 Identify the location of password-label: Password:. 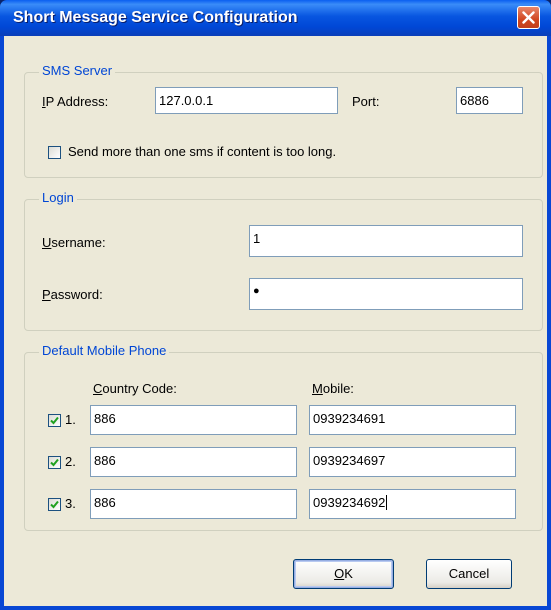
(72, 294).